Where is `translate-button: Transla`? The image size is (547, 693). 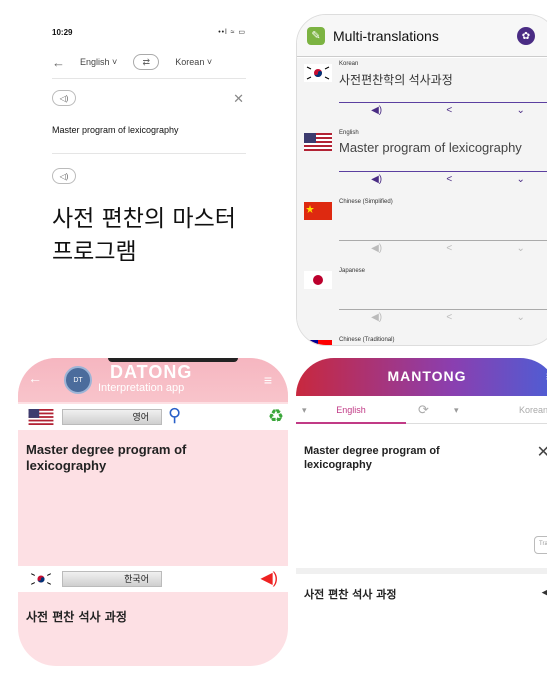
translate-button: Transla is located at coordinates (540, 545).